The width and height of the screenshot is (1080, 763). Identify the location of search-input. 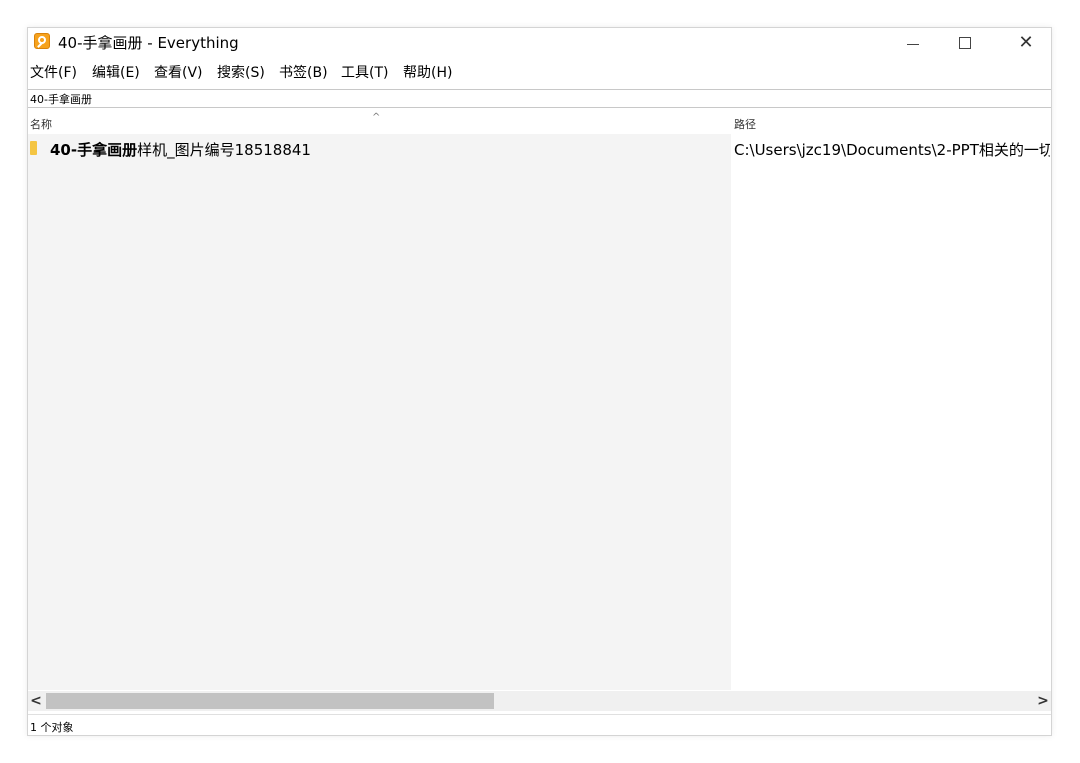
(480, 98).